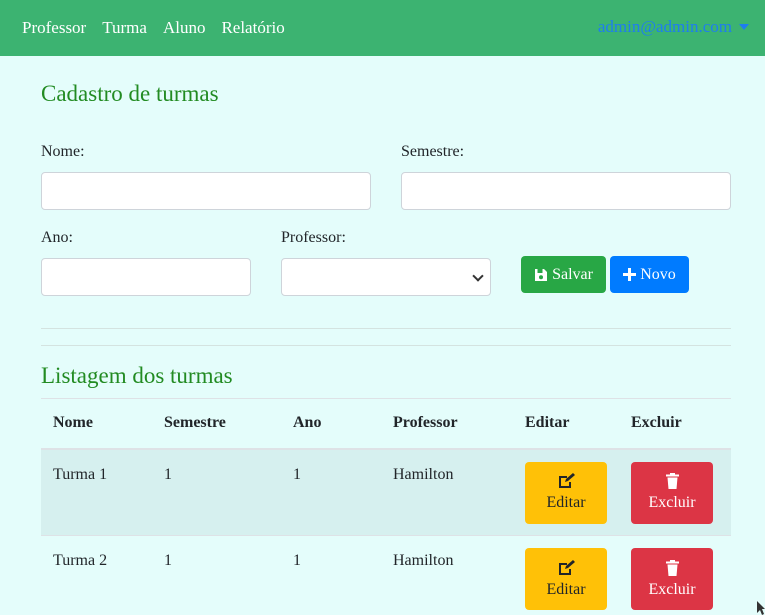 This screenshot has width=765, height=615. Describe the element at coordinates (744, 27) in the screenshot. I see `caret-down-icon` at that location.